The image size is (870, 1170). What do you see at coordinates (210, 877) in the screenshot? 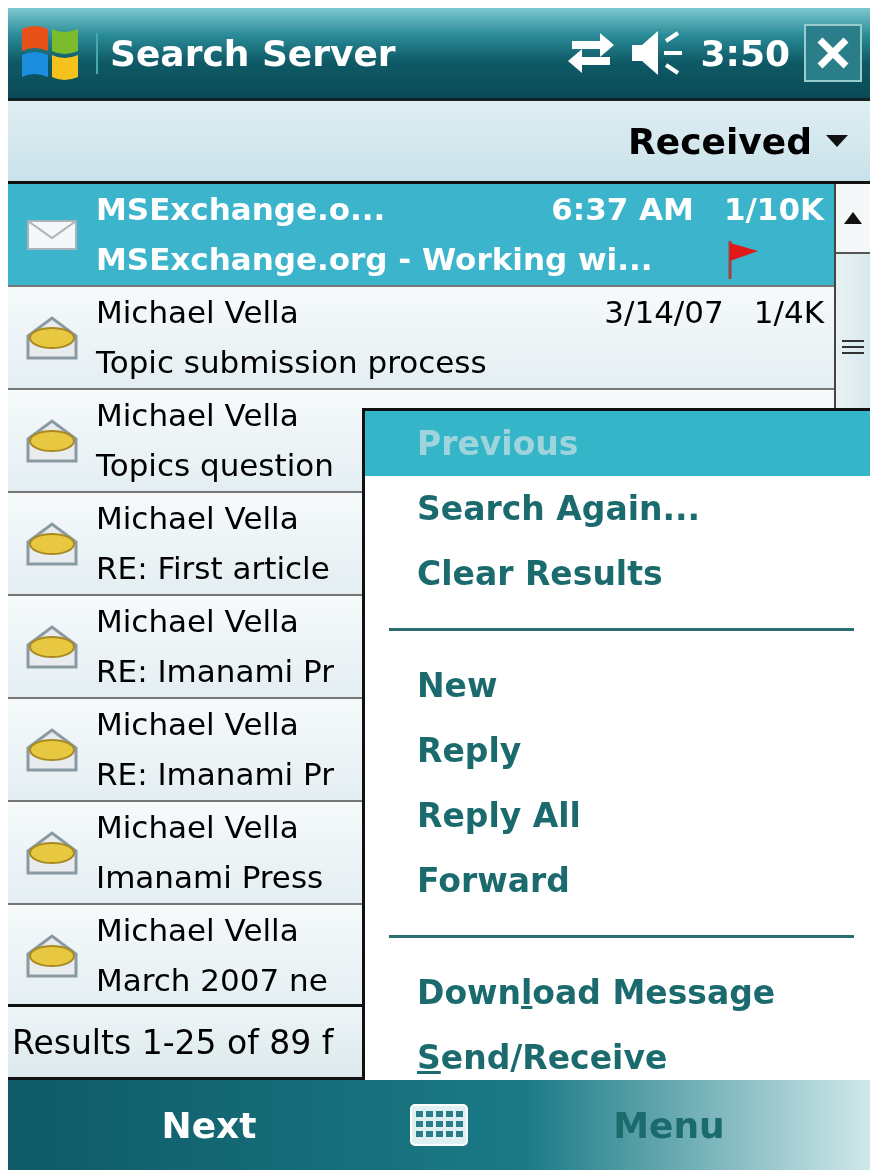
I see `message-subject: Imanami Press` at bounding box center [210, 877].